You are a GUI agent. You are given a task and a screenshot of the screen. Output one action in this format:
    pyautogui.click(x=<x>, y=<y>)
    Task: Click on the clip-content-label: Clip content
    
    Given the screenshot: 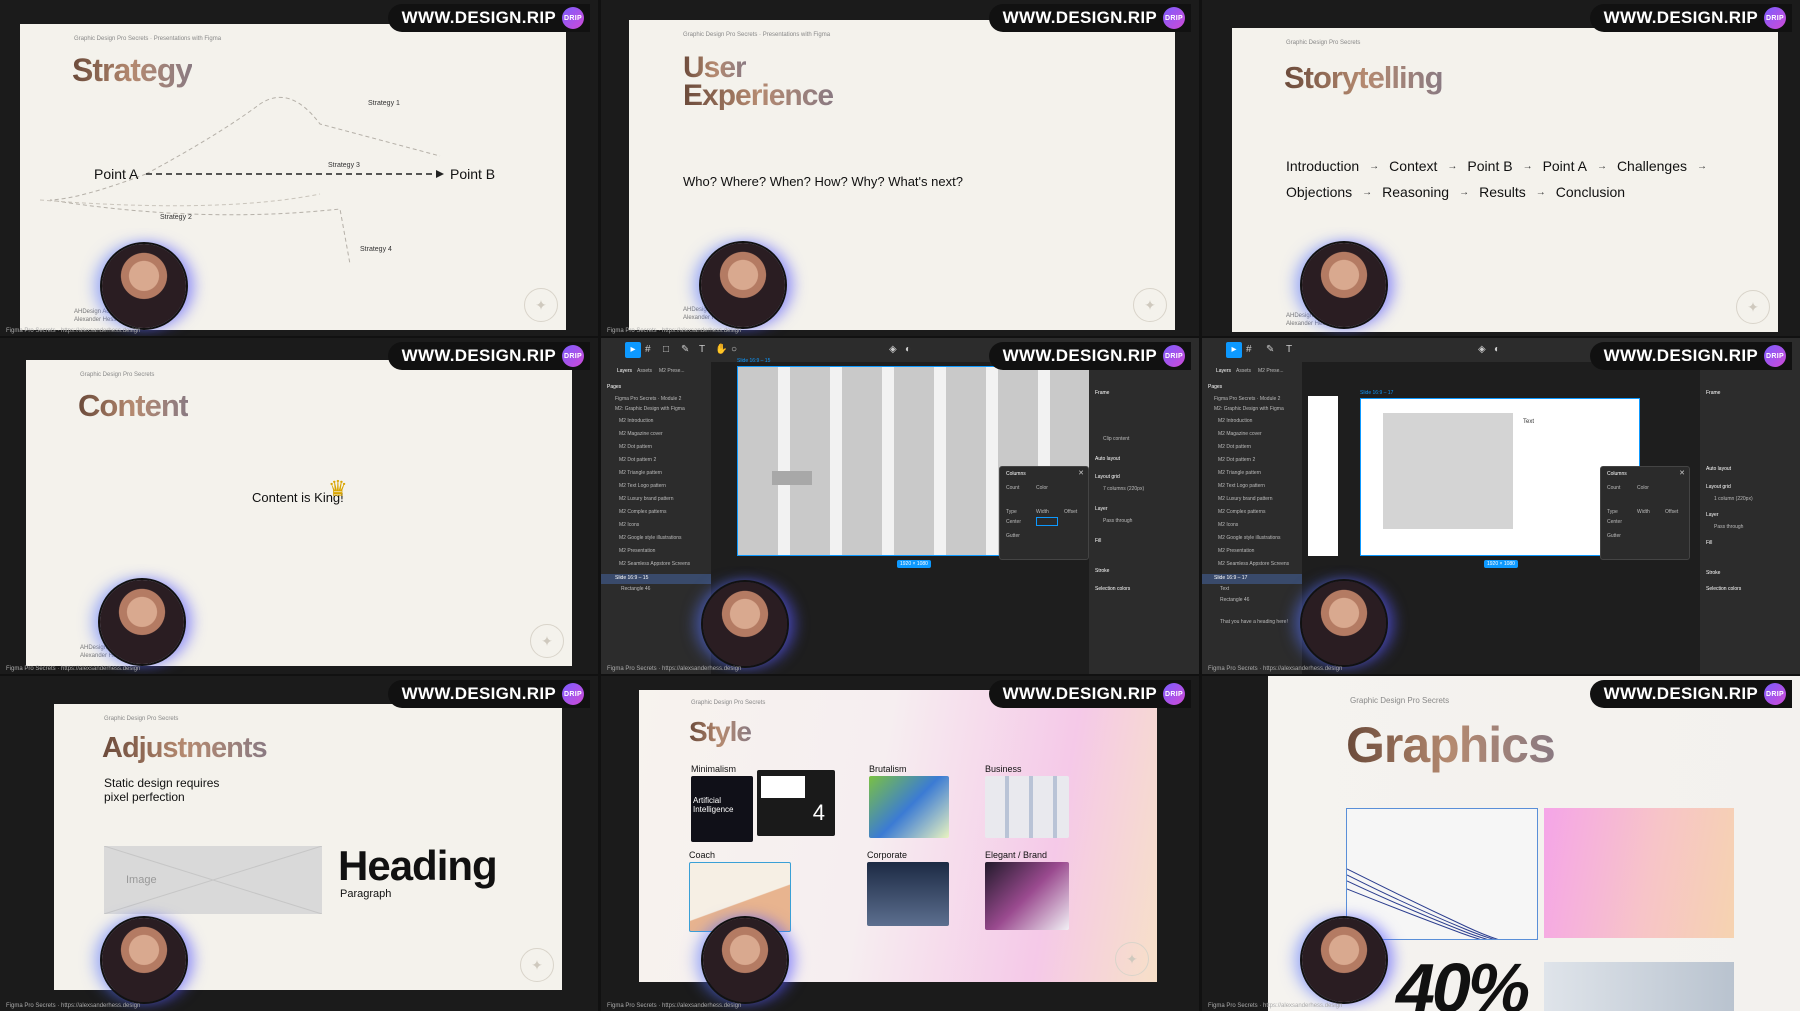 What is the action you would take?
    pyautogui.click(x=1116, y=439)
    